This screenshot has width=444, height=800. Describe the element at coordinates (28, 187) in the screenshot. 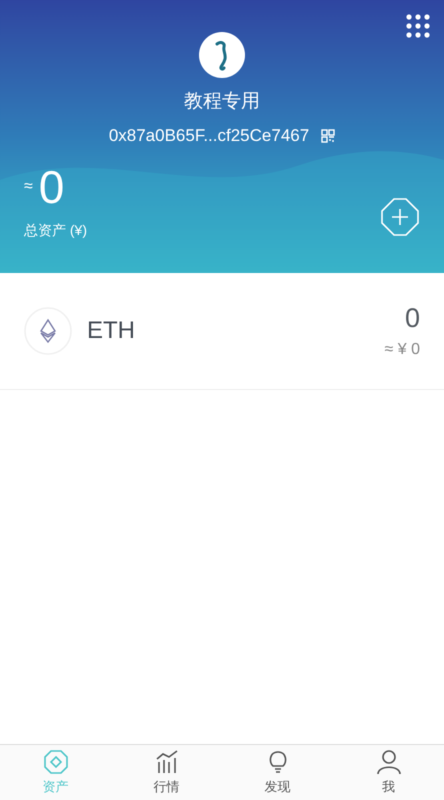

I see `approx-sign: ≈` at that location.